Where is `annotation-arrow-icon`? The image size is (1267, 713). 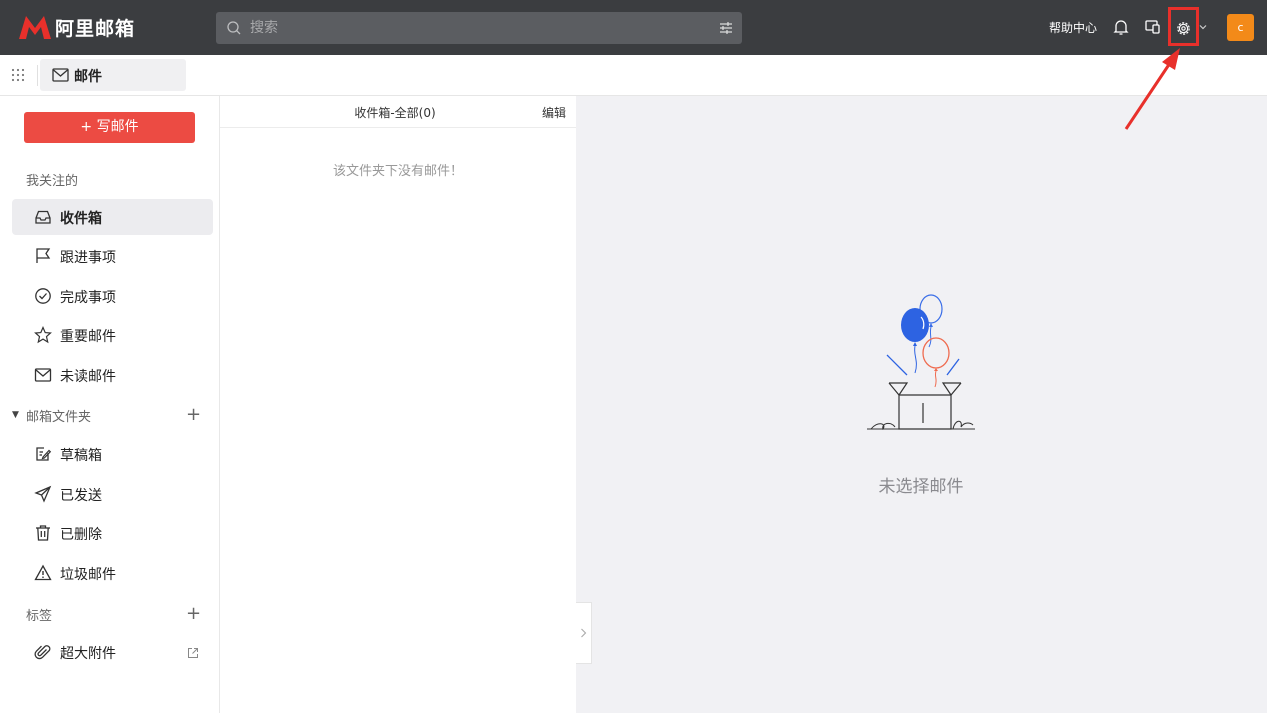 annotation-arrow-icon is located at coordinates (1152, 89).